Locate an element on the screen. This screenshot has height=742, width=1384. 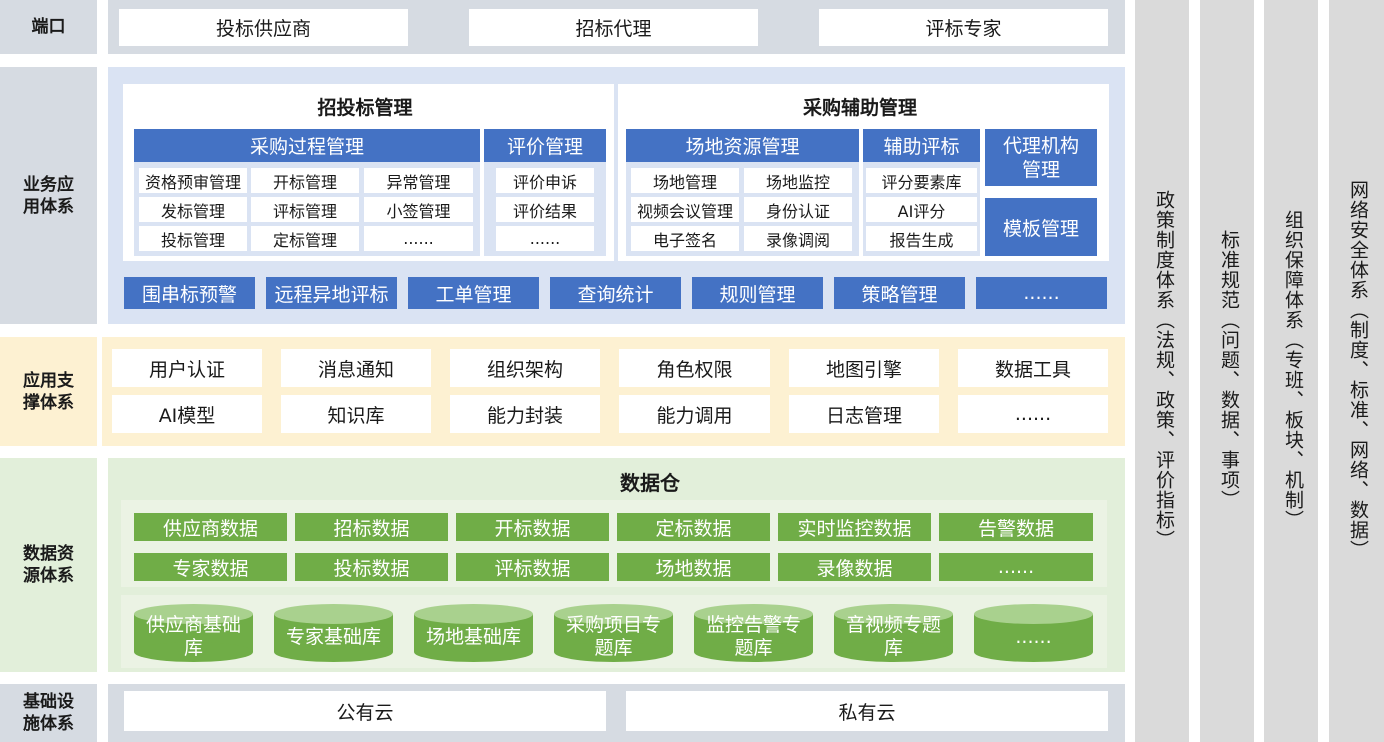
business-bottom-item: 远程异地评标 is located at coordinates (331, 293).